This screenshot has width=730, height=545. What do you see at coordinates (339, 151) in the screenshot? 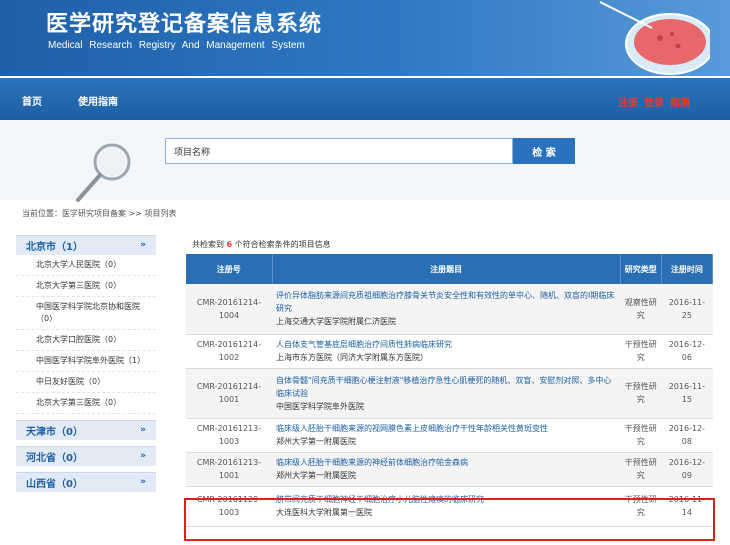
I see `search-input` at bounding box center [339, 151].